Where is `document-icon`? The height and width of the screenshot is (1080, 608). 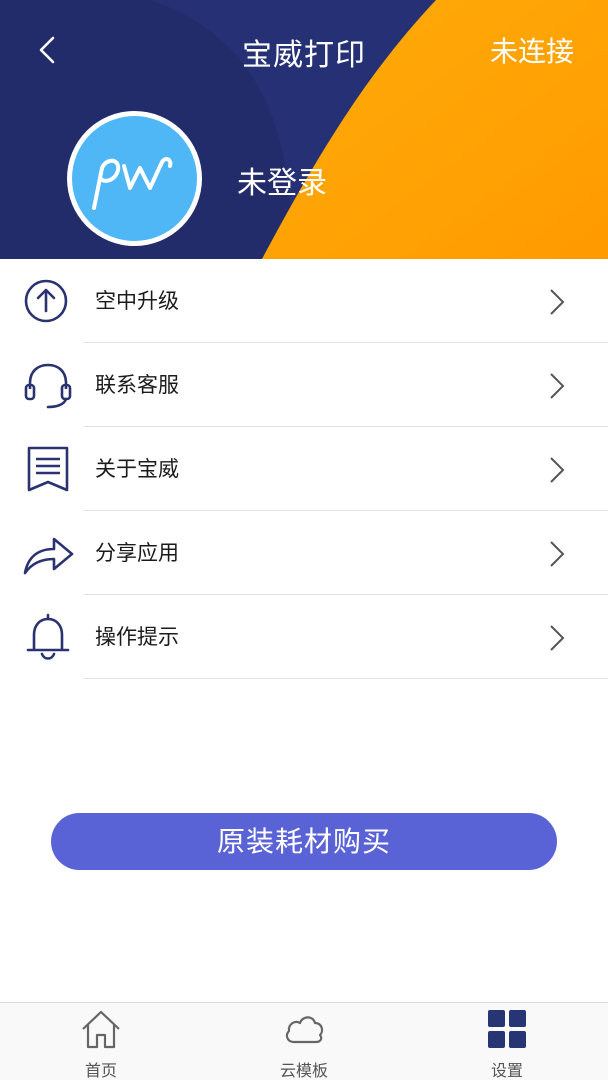 document-icon is located at coordinates (48, 469).